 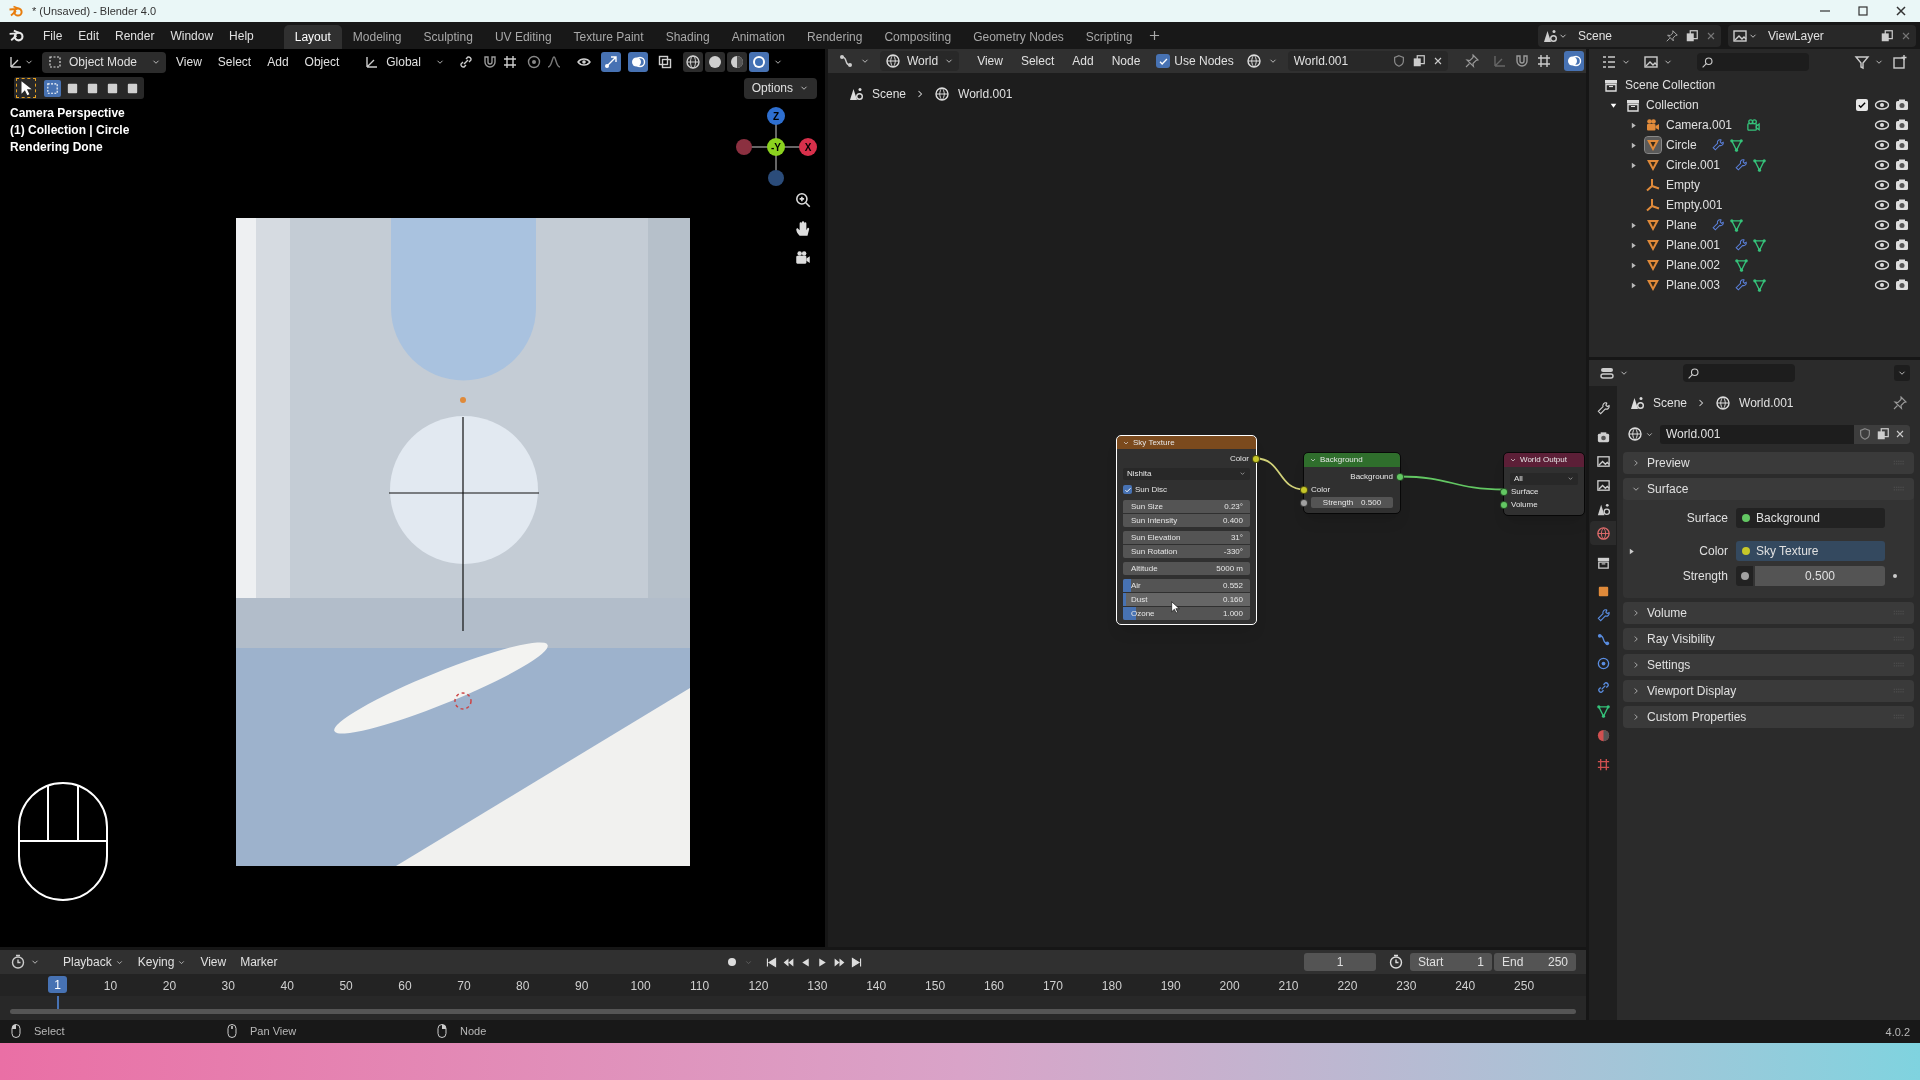 What do you see at coordinates (135, 35) in the screenshot?
I see `menu-item: Render` at bounding box center [135, 35].